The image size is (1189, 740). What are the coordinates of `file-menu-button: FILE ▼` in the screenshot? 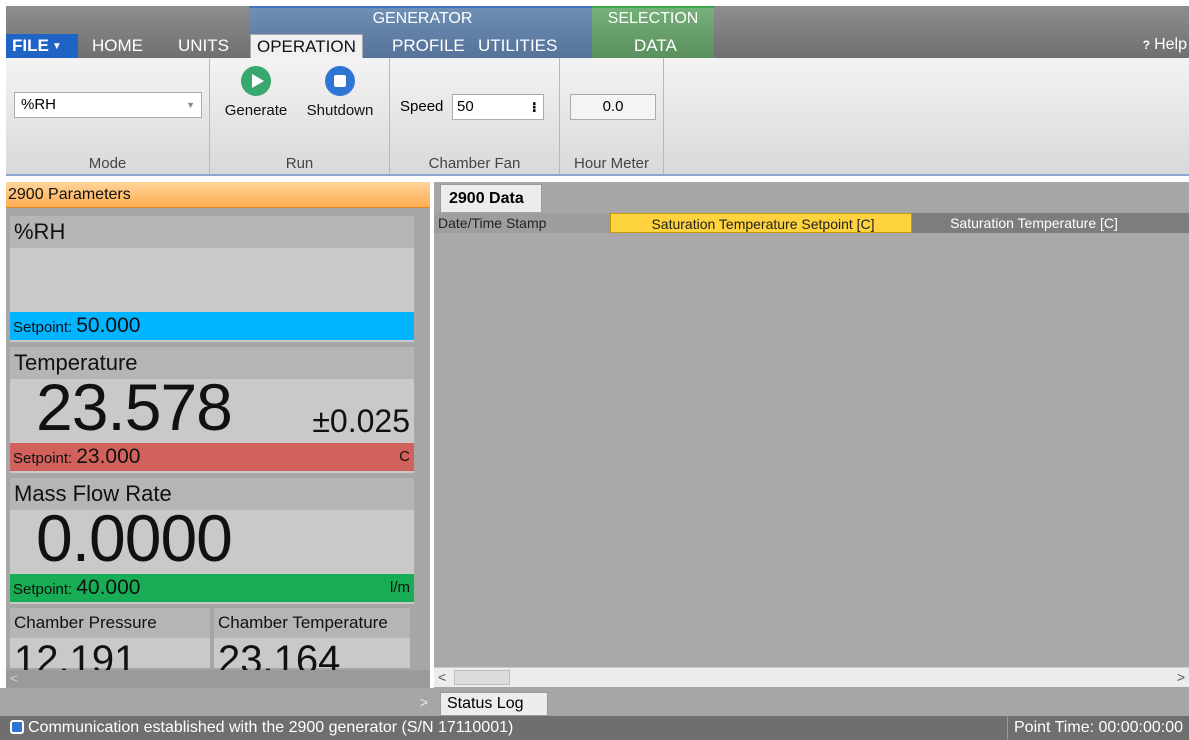 It's located at (42, 46).